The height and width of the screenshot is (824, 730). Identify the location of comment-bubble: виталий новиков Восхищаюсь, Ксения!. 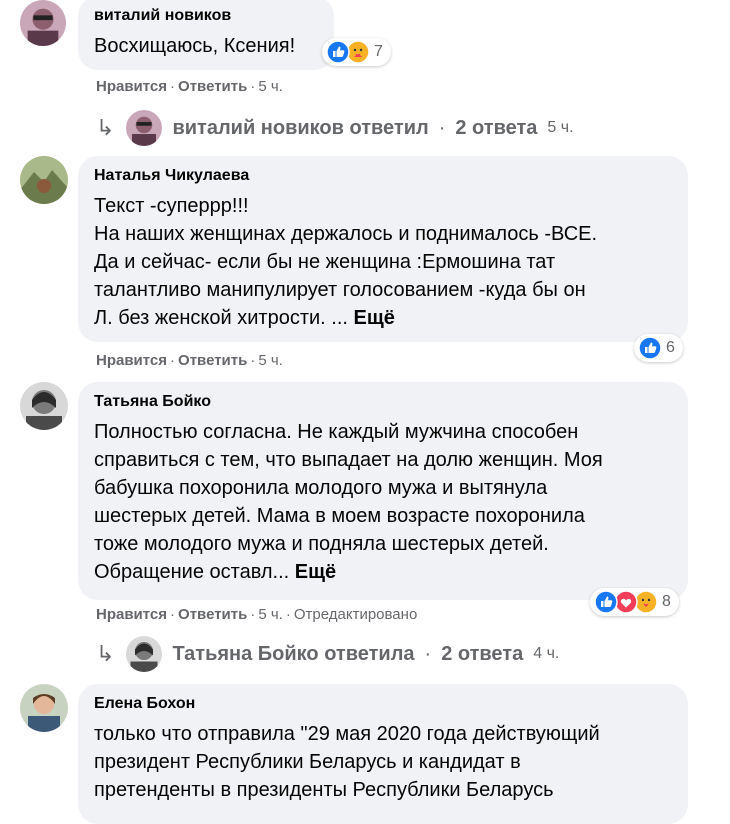
(206, 35).